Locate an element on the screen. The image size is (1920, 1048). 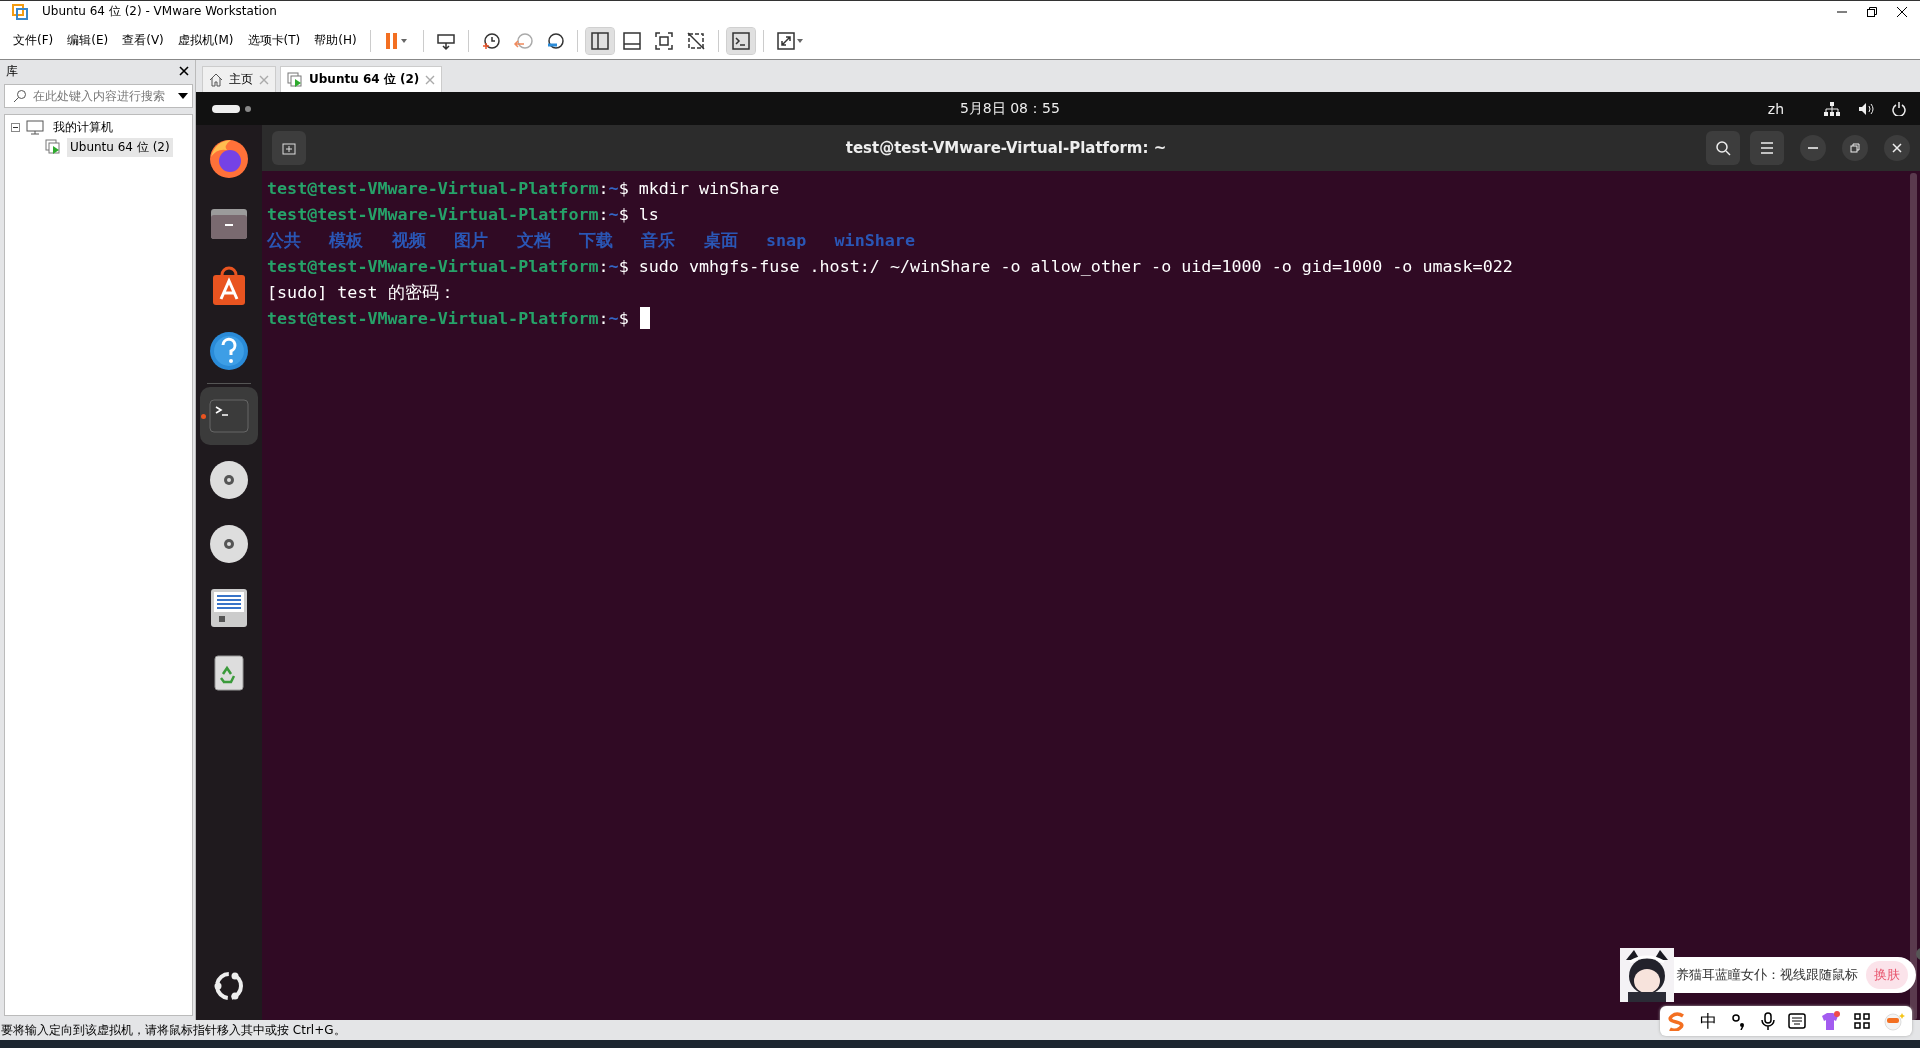
restore-button is located at coordinates (1855, 148).